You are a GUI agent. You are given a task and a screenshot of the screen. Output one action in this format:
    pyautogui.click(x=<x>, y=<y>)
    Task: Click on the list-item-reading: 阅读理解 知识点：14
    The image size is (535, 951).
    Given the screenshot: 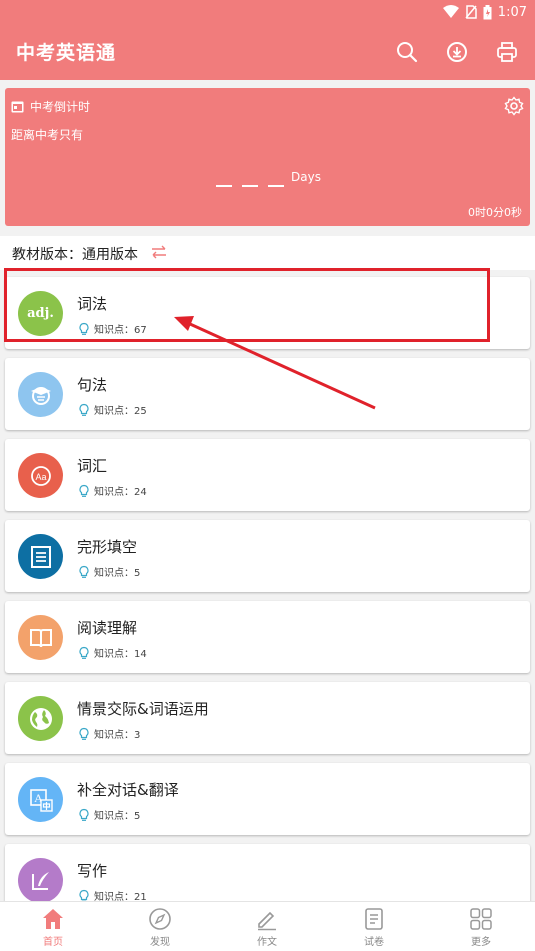 What is the action you would take?
    pyautogui.click(x=267, y=637)
    